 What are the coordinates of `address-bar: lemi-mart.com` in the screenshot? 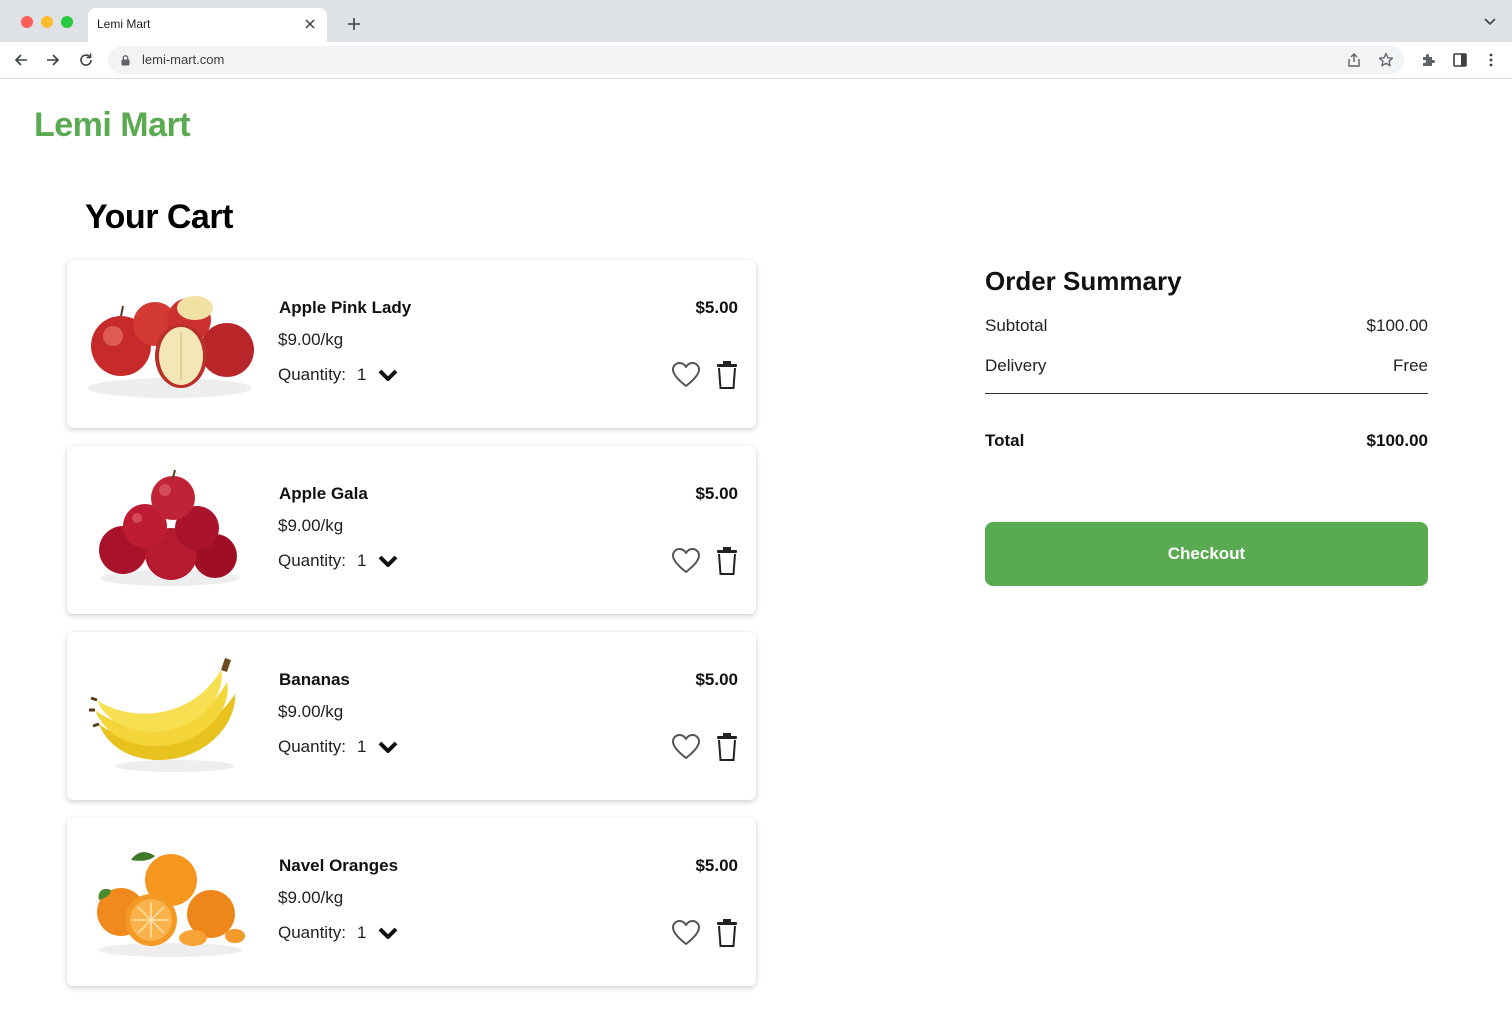 It's located at (756, 60).